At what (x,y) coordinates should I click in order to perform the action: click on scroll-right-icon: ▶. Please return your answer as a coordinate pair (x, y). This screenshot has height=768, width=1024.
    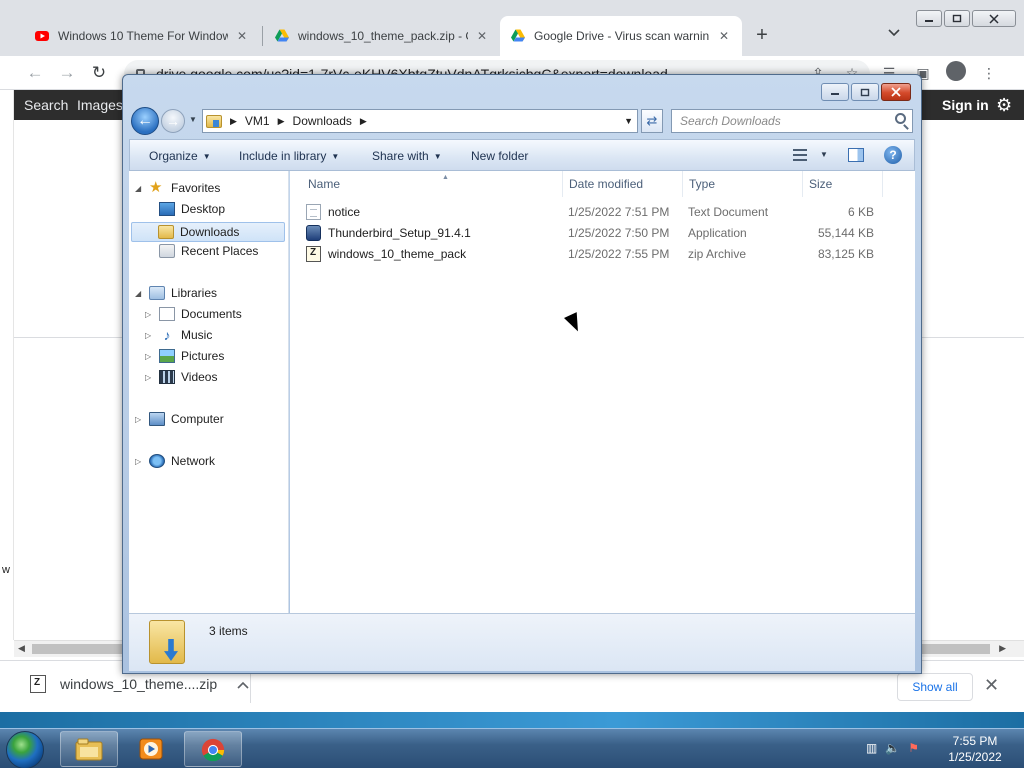
    Looking at the image, I should click on (1002, 648).